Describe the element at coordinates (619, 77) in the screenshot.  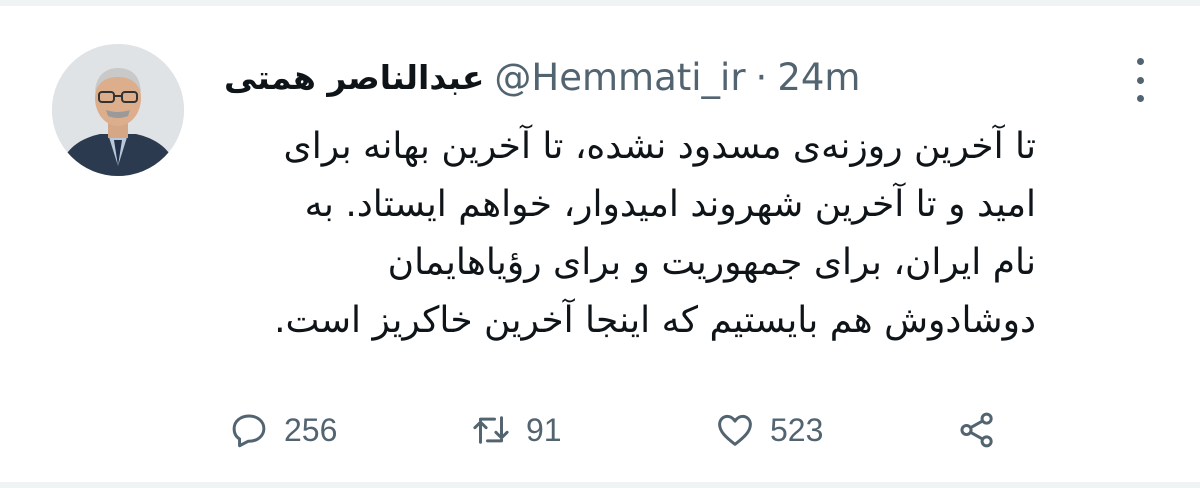
I see `author-handle: @Hemmati_ir` at that location.